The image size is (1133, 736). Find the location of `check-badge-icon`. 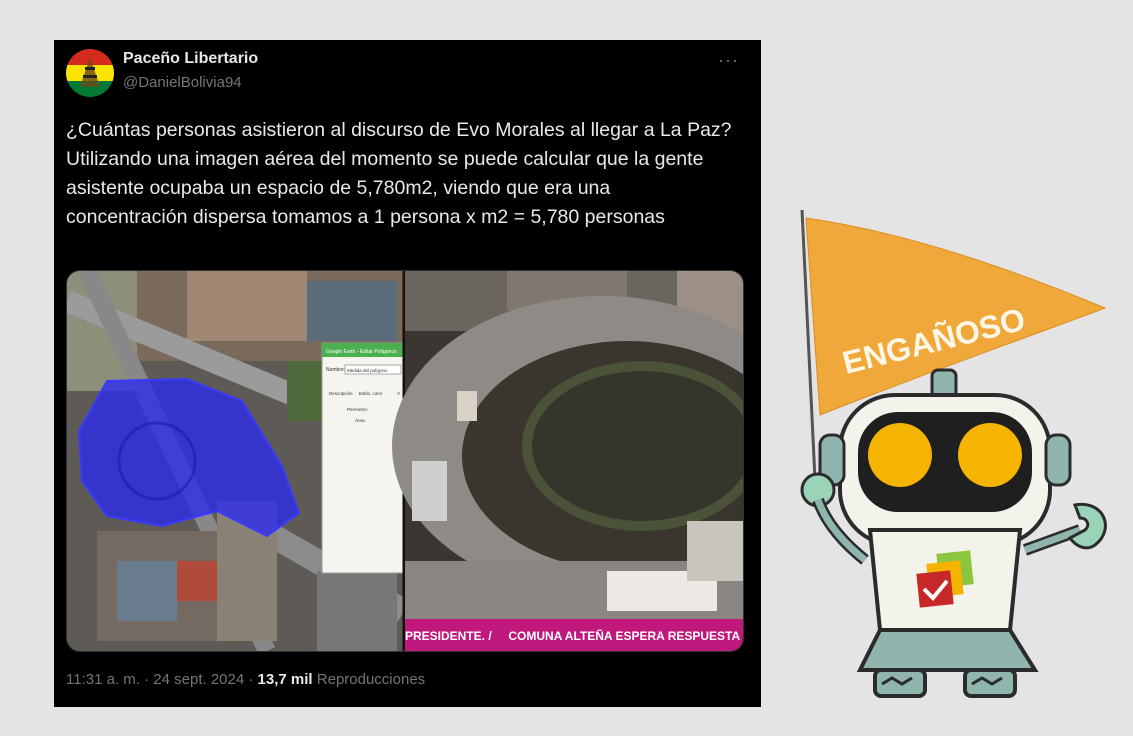

check-badge-icon is located at coordinates (935, 589).